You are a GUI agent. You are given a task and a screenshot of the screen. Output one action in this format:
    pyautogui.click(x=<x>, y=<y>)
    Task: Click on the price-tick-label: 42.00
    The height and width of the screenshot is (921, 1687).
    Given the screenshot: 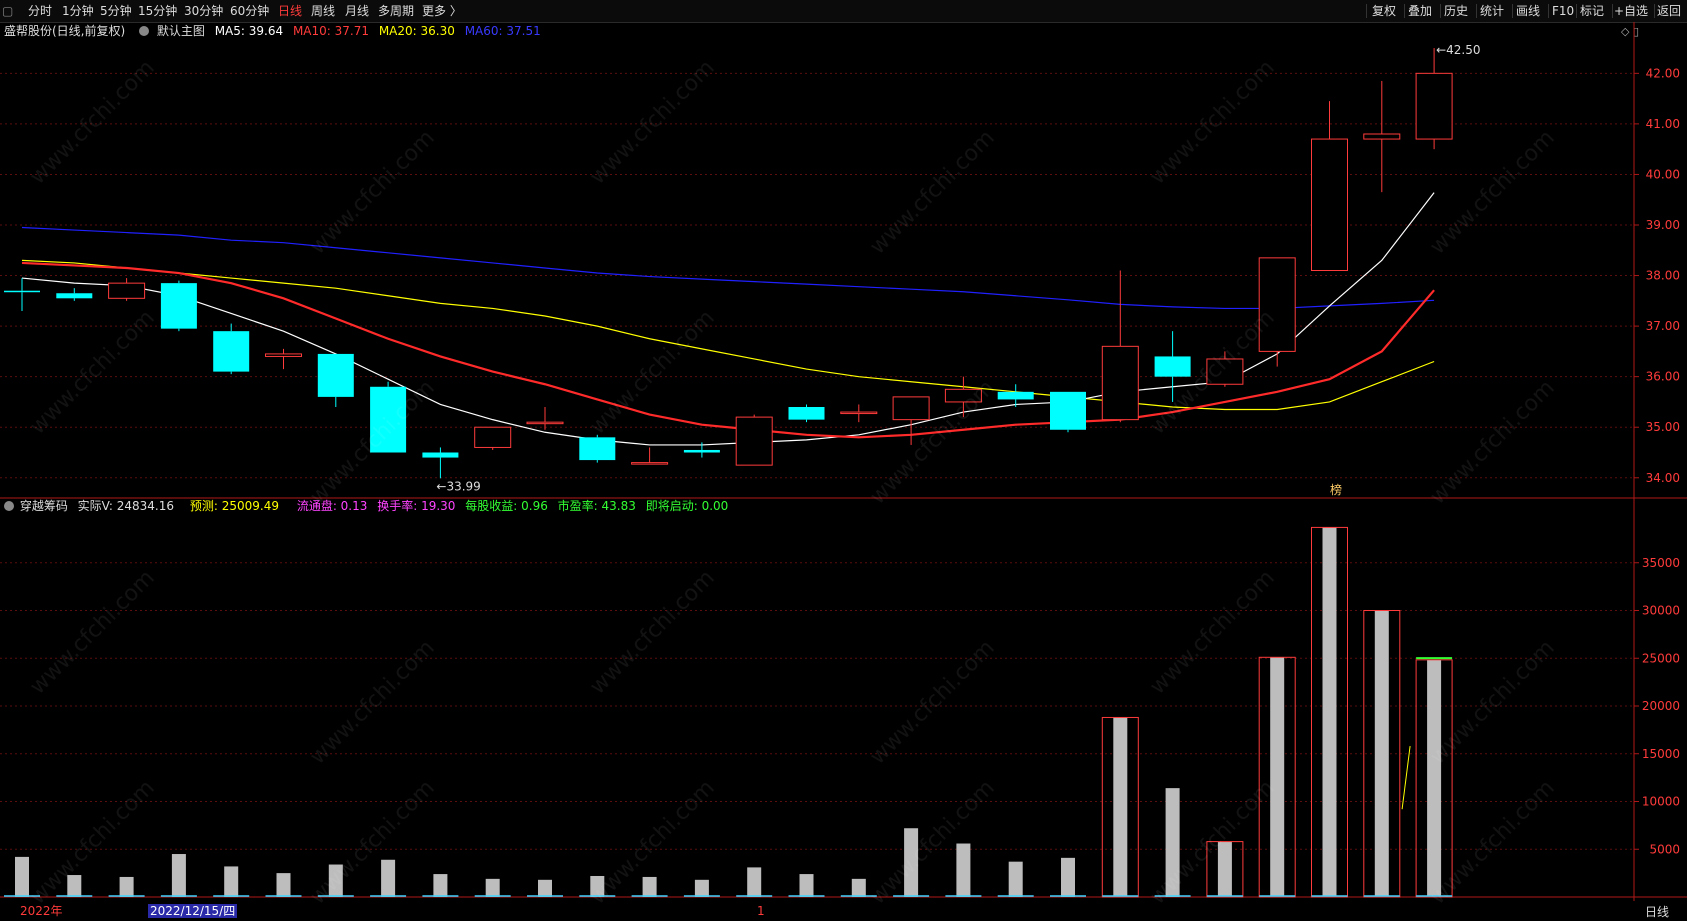 What is the action you would take?
    pyautogui.click(x=1663, y=73)
    